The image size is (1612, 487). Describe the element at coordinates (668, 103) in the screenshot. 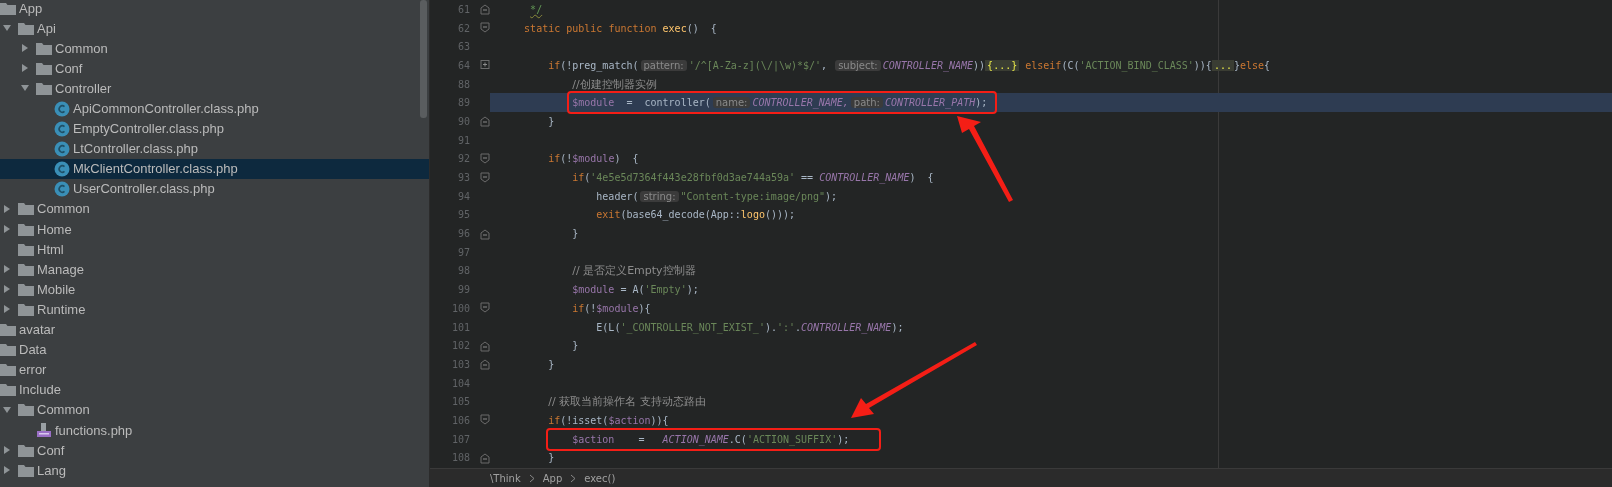

I see `code-text: = controller(` at that location.